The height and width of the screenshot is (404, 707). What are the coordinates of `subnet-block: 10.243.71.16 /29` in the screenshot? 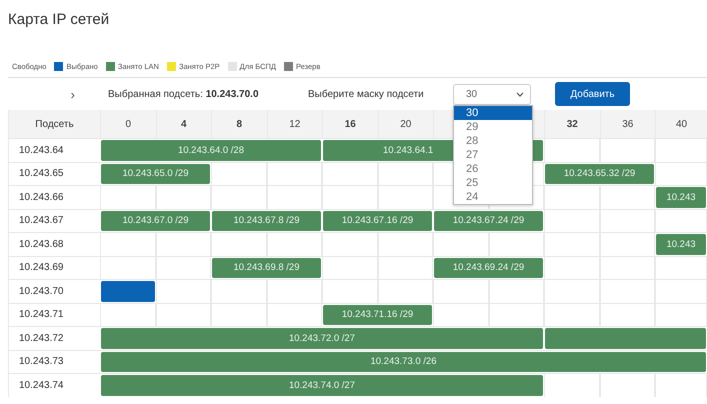 It's located at (377, 314).